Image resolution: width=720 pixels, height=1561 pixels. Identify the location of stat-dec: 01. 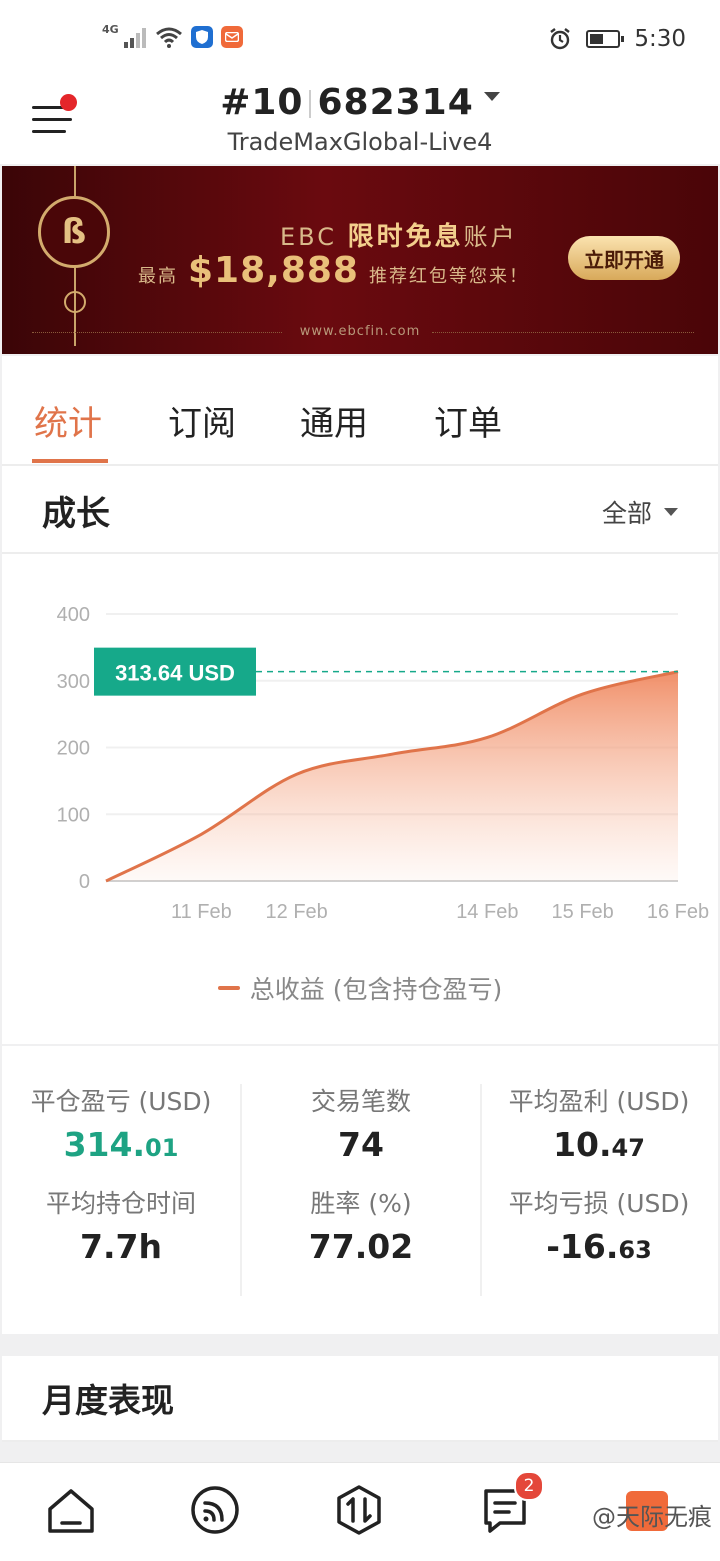
(162, 1148).